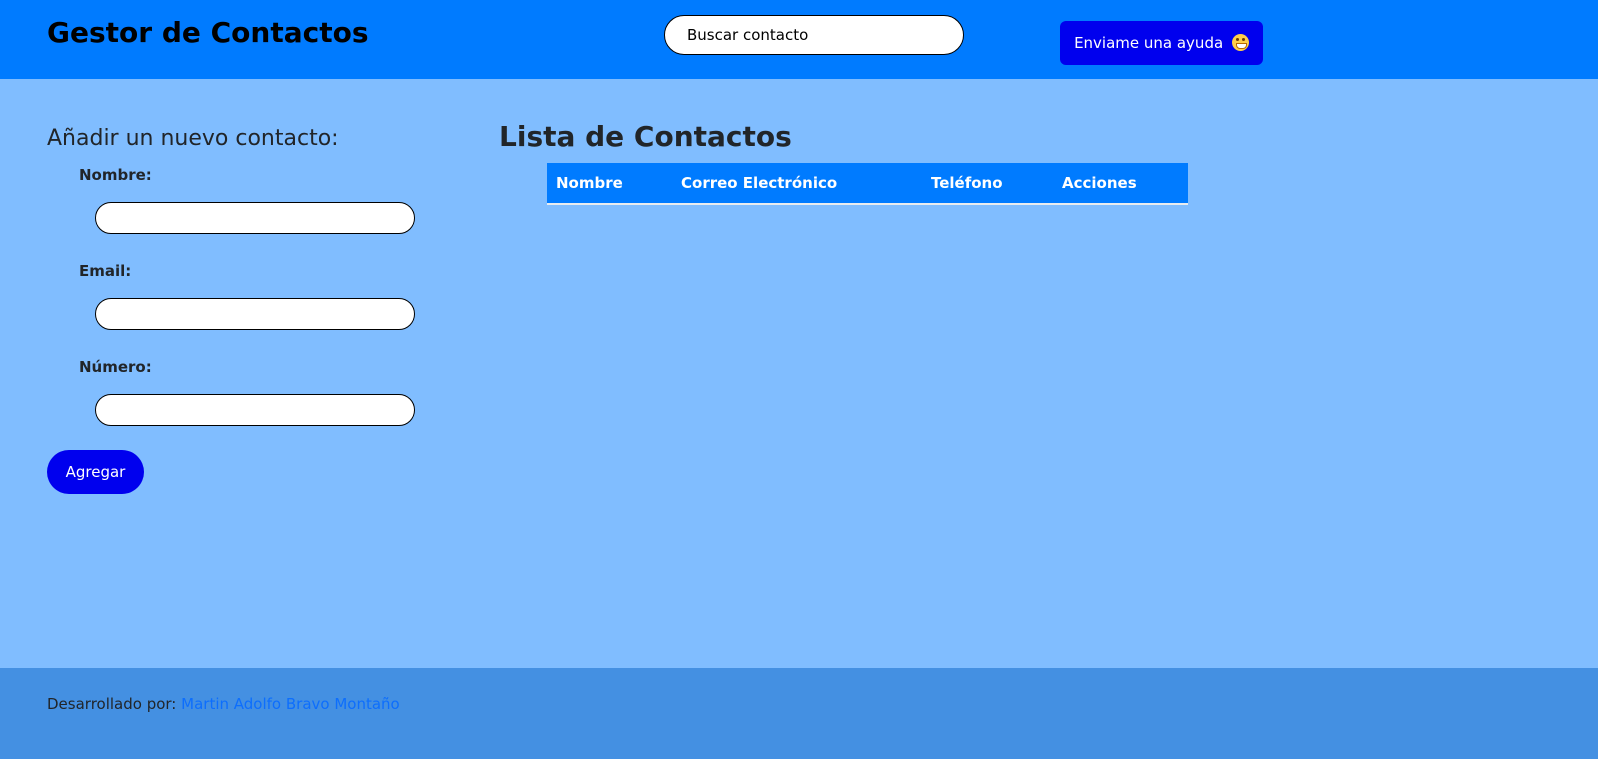  What do you see at coordinates (1240, 42) in the screenshot?
I see `grinning-face-emoji-icon` at bounding box center [1240, 42].